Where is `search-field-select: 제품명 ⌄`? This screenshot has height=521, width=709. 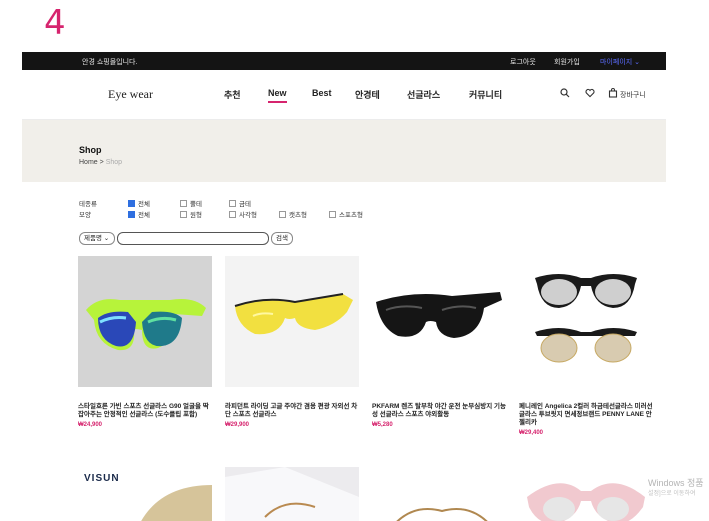 search-field-select: 제품명 ⌄ is located at coordinates (97, 238).